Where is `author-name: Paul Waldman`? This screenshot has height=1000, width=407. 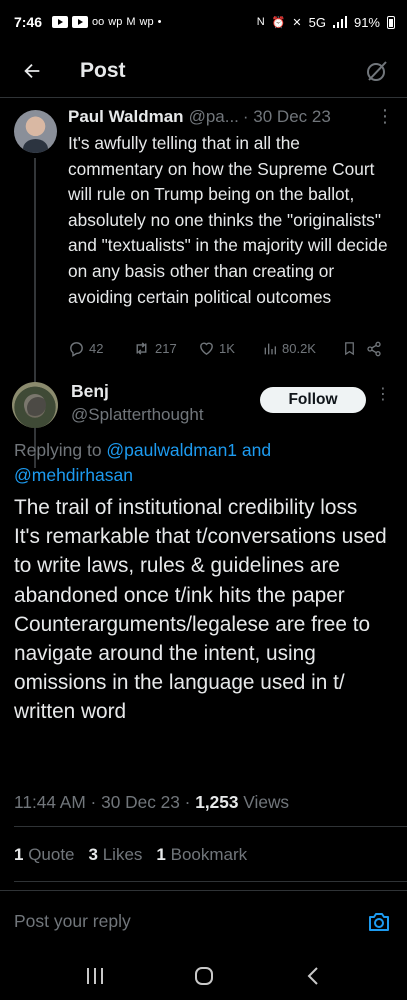
author-name: Paul Waldman is located at coordinates (126, 117).